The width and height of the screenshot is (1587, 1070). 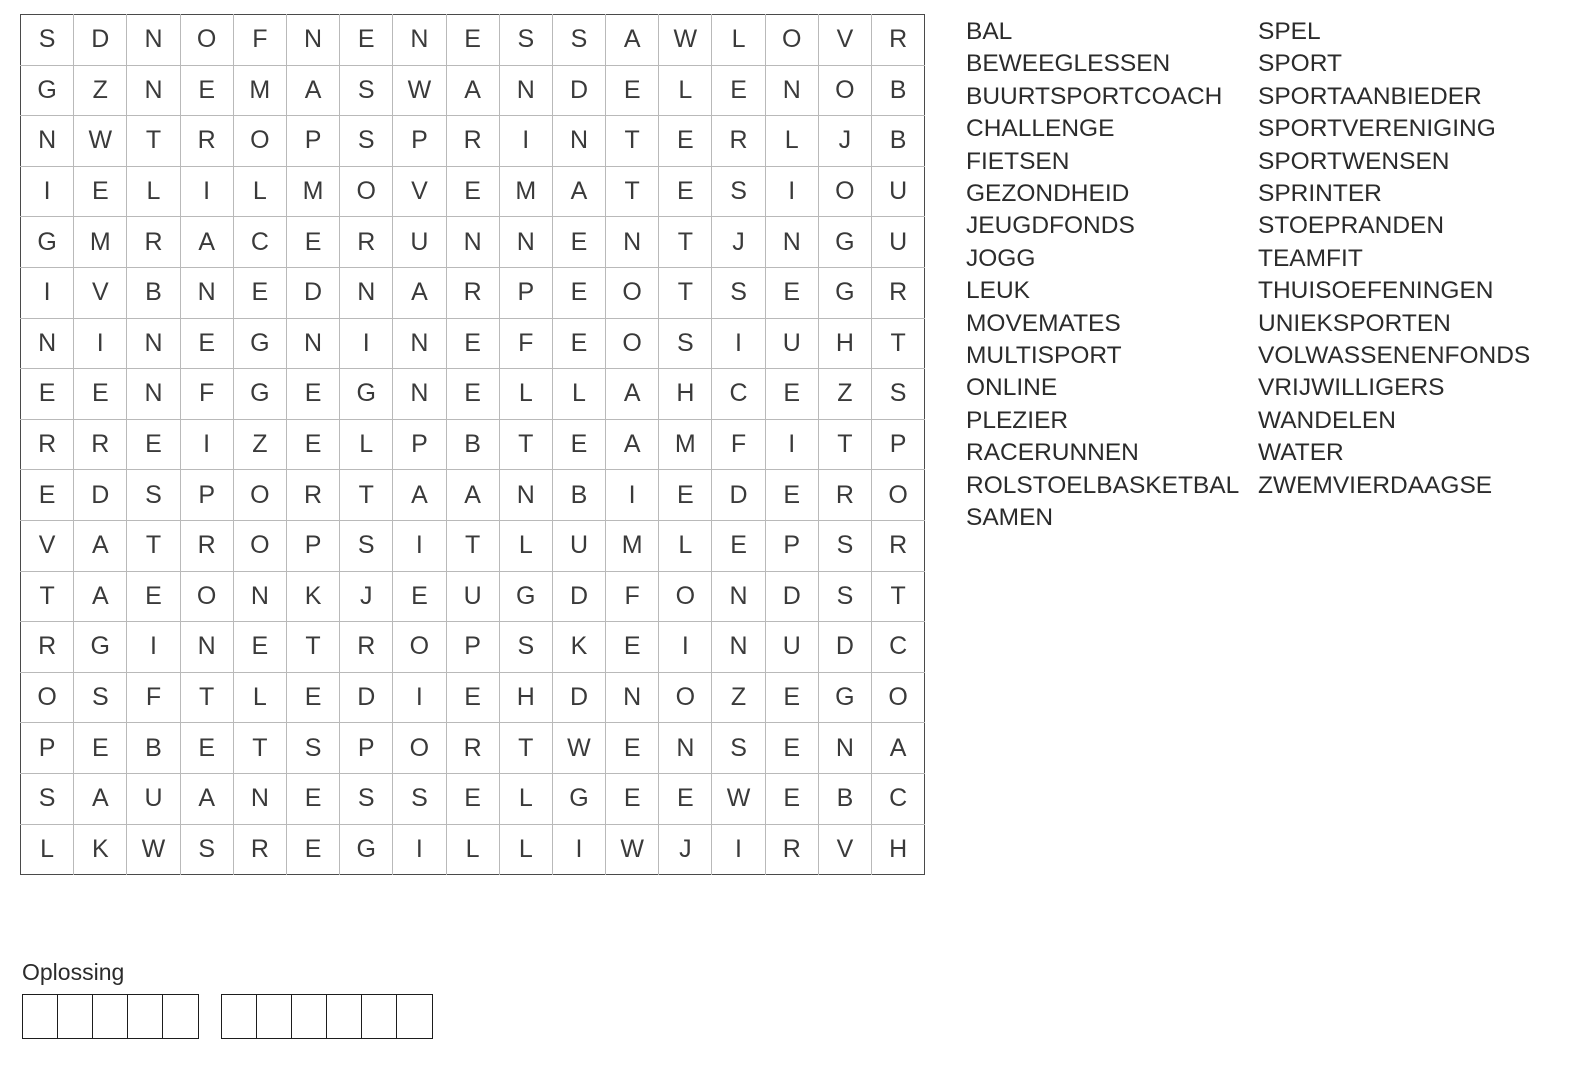 What do you see at coordinates (1112, 162) in the screenshot?
I see `word-list-item: FIETSEN` at bounding box center [1112, 162].